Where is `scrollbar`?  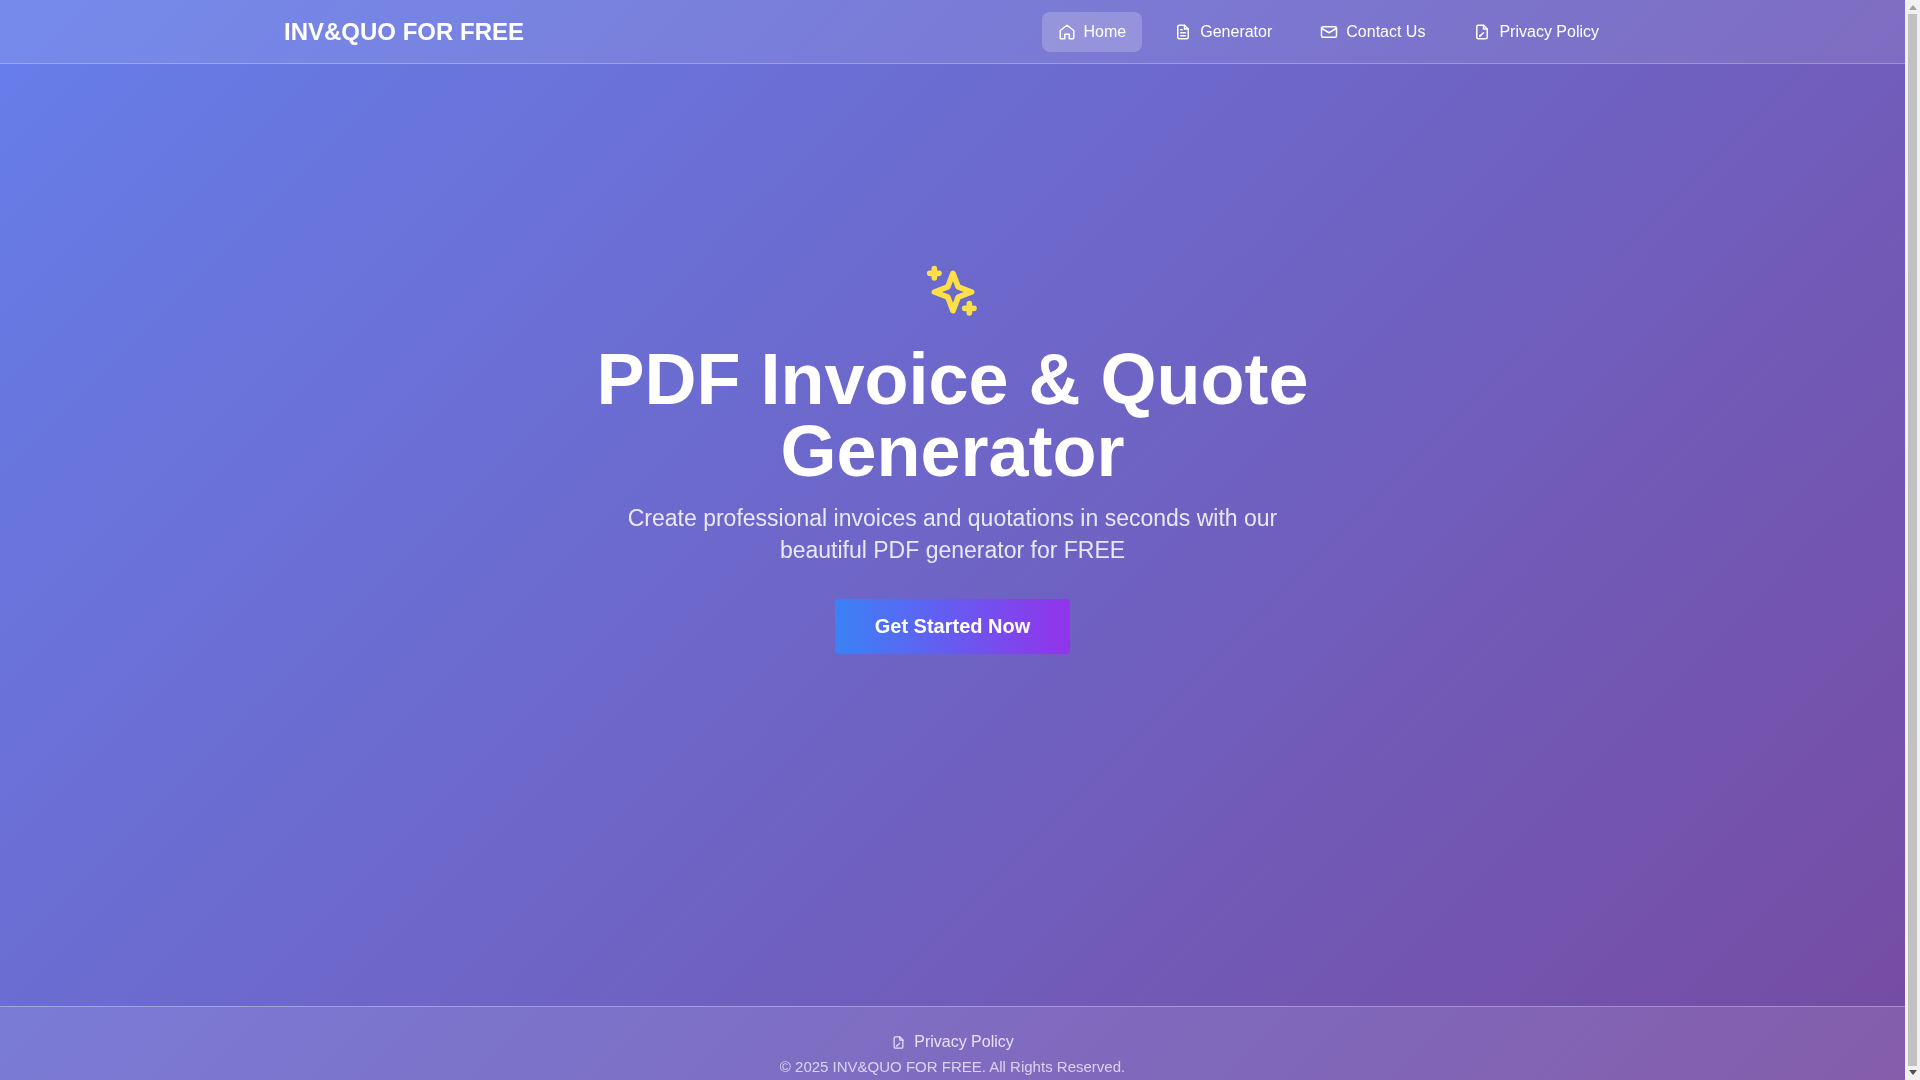
scrollbar is located at coordinates (1912, 540).